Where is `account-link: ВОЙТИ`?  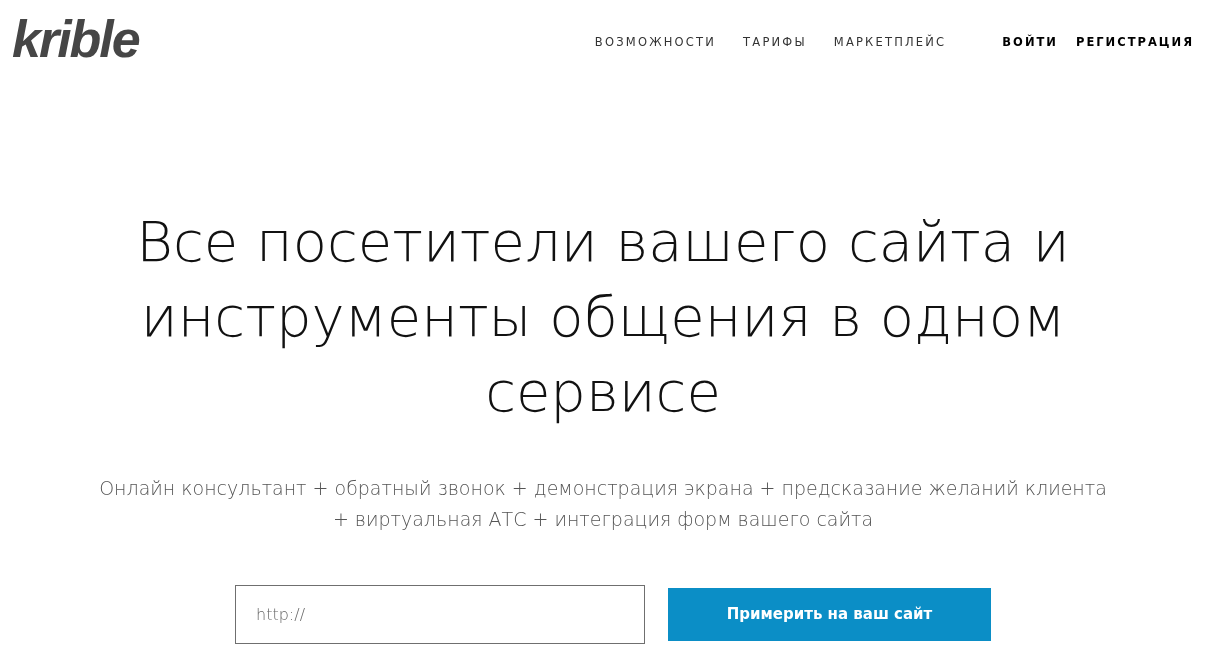 account-link: ВОЙТИ is located at coordinates (1030, 43).